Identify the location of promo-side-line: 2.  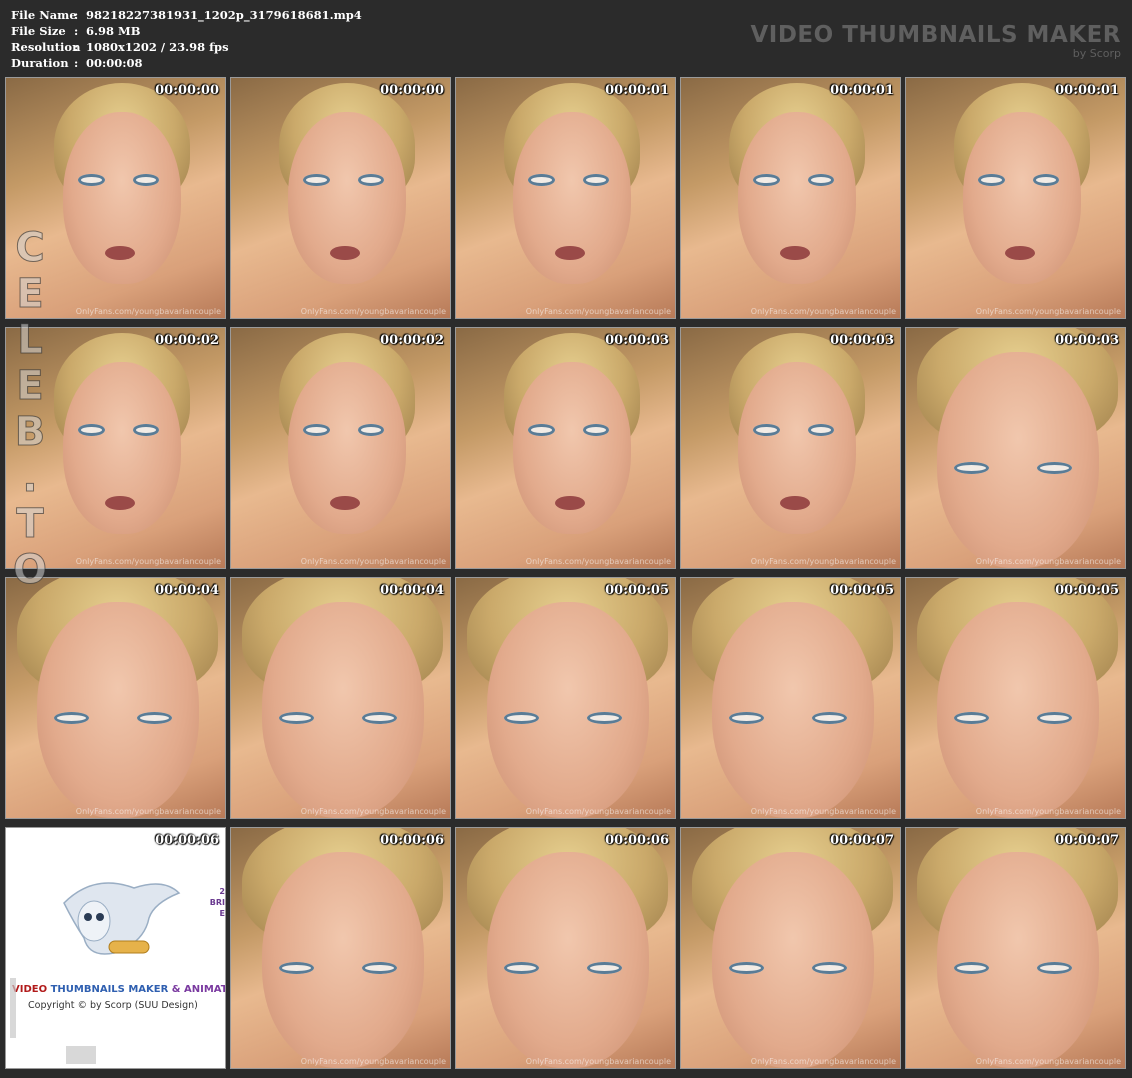
(222, 891).